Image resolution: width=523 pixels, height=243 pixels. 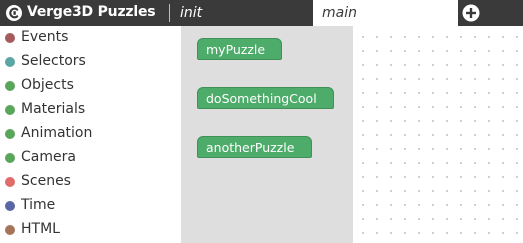 I want to click on tab-divider, so click(x=169, y=13).